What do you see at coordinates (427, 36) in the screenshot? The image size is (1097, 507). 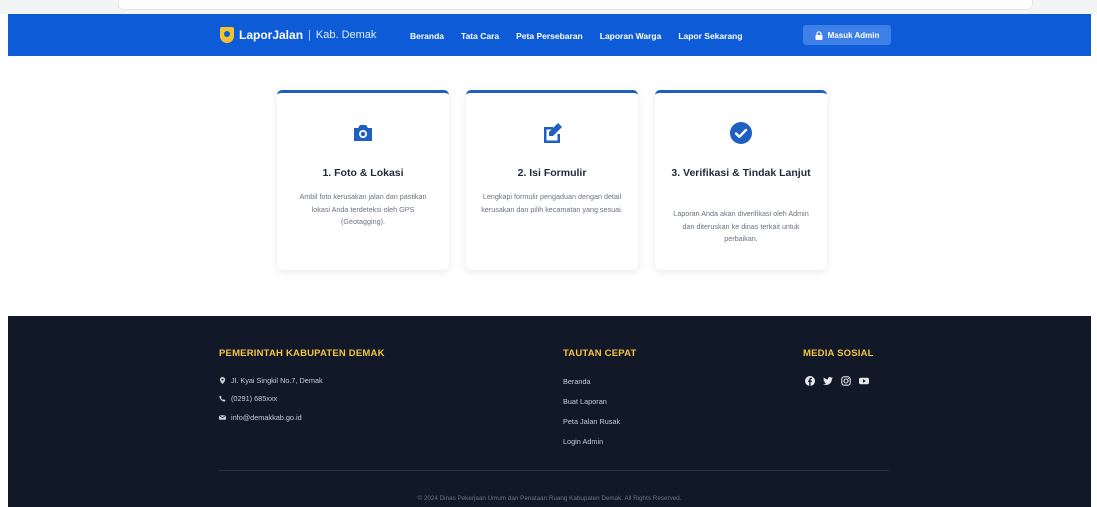 I see `nav-link-beranda: Beranda` at bounding box center [427, 36].